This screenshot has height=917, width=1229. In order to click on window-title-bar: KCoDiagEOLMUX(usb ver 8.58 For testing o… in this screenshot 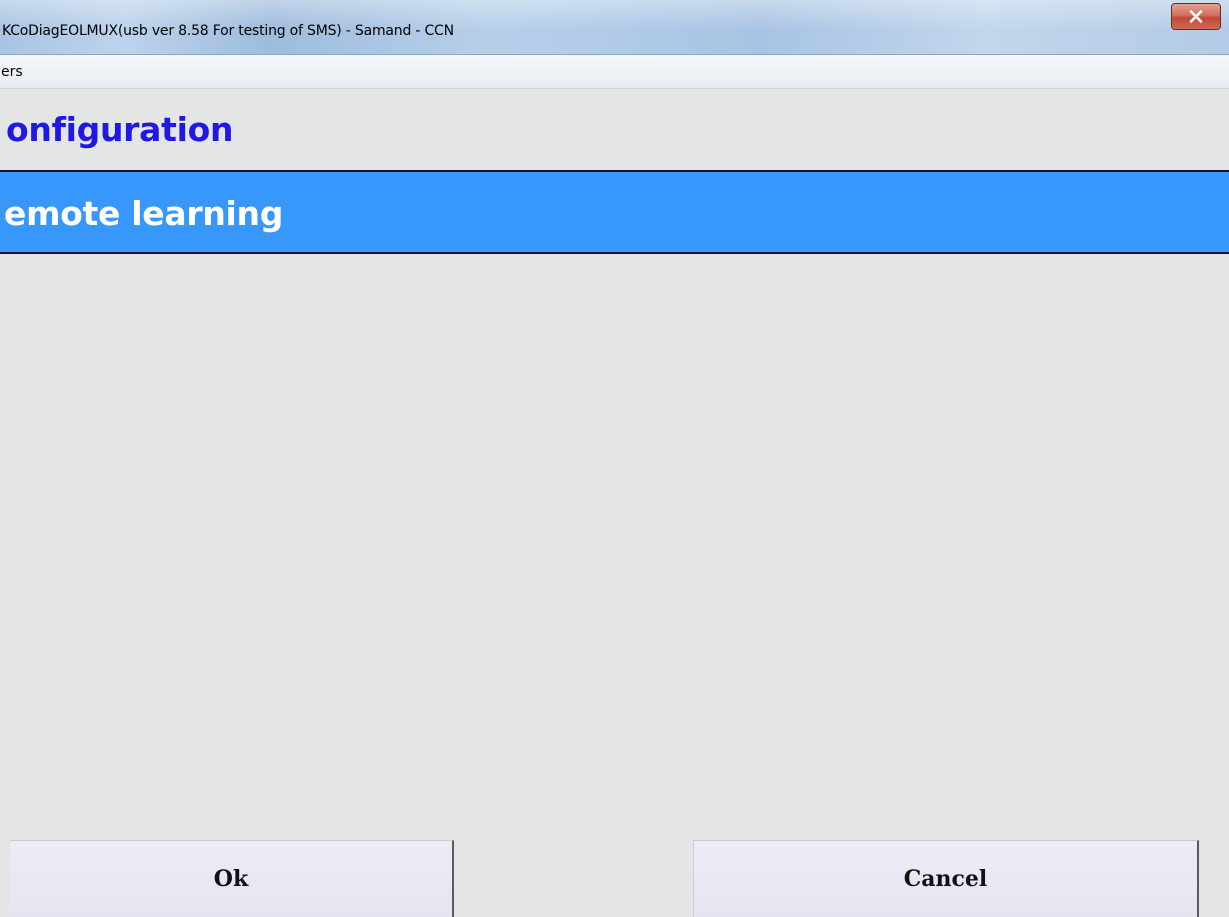, I will do `click(614, 27)`.